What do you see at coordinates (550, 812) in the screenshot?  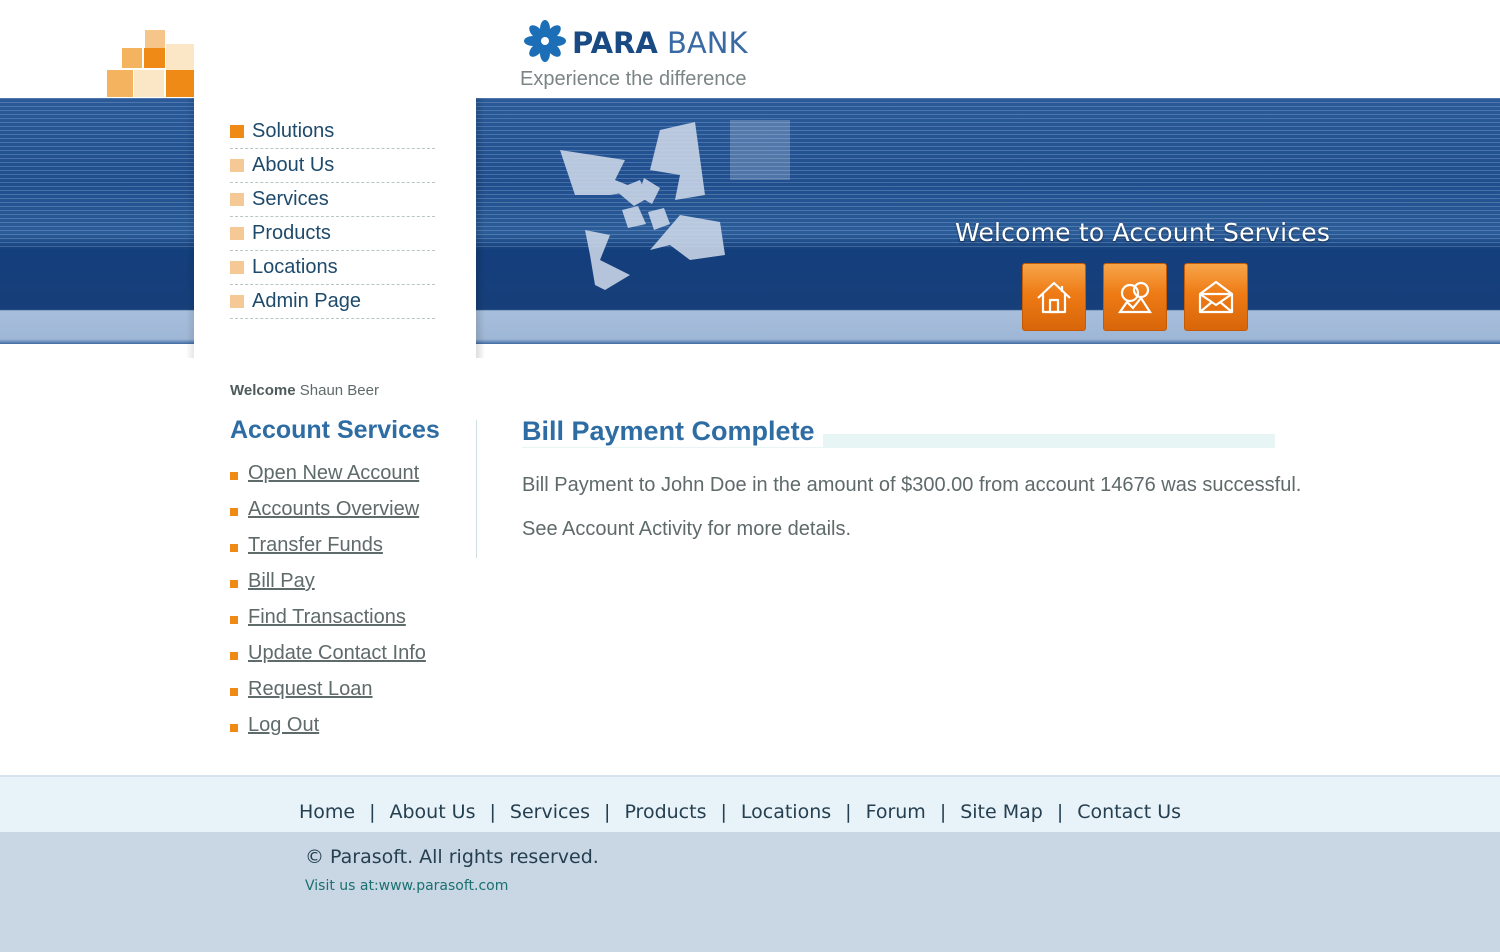 I see `footer-link-services: Services` at bounding box center [550, 812].